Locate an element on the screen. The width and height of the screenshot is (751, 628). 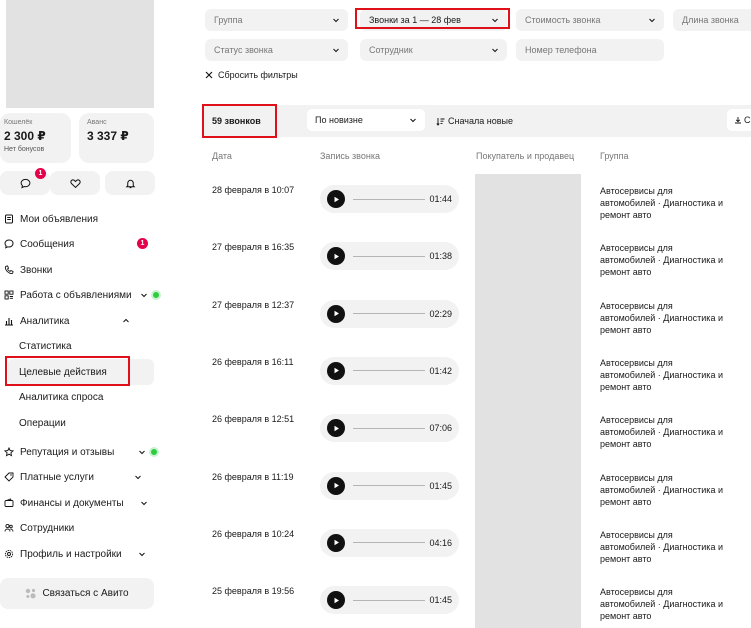
employee-filter: Сотрудник is located at coordinates (433, 50).